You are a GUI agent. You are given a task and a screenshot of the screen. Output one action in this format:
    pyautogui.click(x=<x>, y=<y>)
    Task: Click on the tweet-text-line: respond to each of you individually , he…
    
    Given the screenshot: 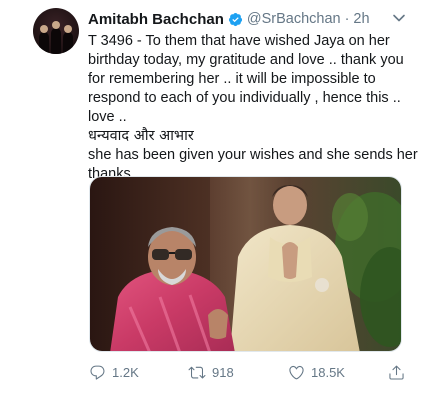 What is the action you would take?
    pyautogui.click(x=244, y=98)
    